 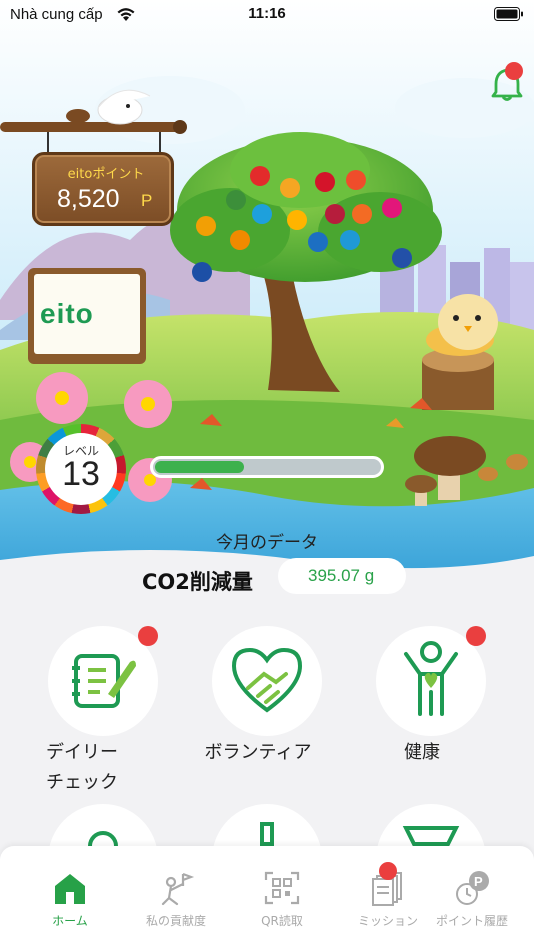 I want to click on bottom-tab-bar: ホーム 私の貢献度 QR読取 ミッション P ポイント履歴, so click(x=267, y=898).